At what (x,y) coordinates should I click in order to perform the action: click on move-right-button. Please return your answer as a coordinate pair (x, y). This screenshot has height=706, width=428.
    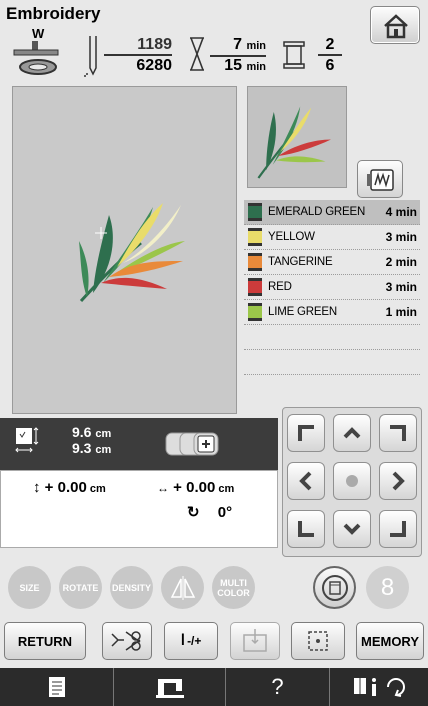
    Looking at the image, I should click on (398, 481).